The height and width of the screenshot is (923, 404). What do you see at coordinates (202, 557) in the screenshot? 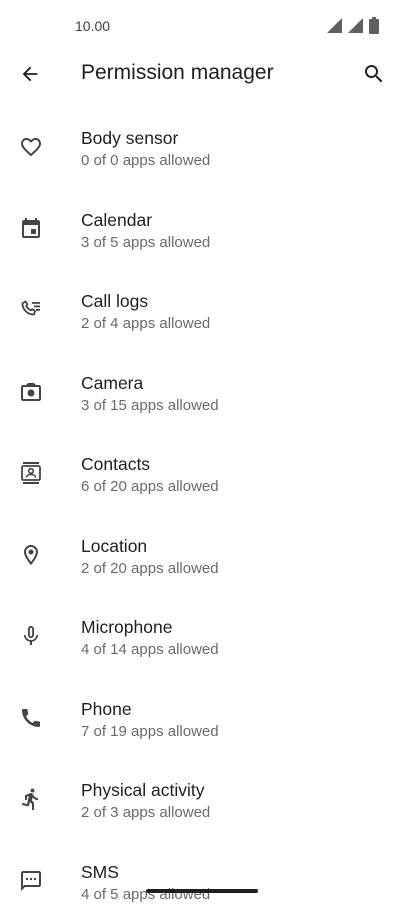
I see `permission-item-location: Location 2 of 20 apps allowed` at bounding box center [202, 557].